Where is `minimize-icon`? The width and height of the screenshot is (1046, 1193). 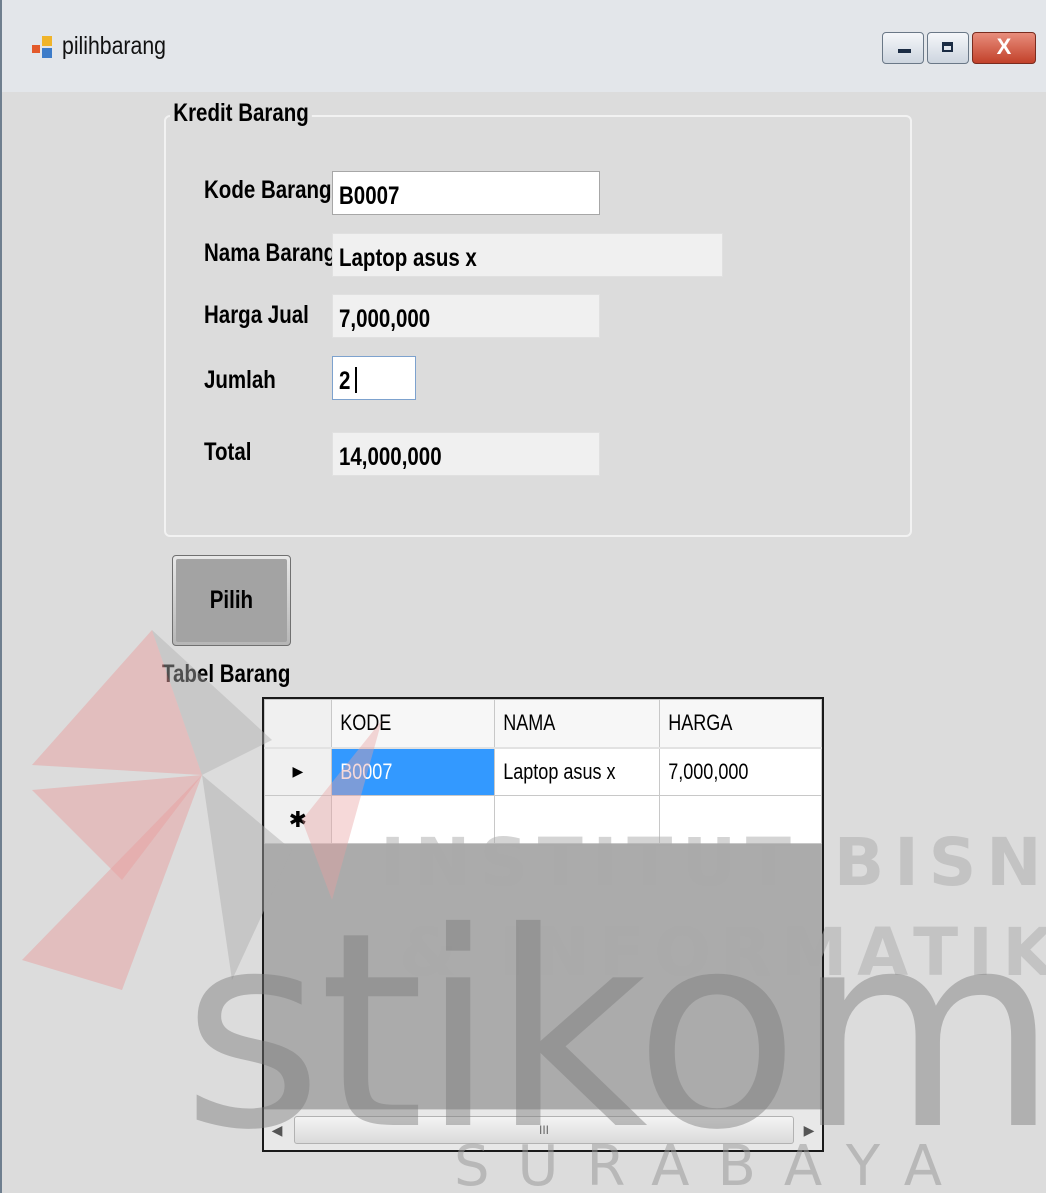
minimize-icon is located at coordinates (904, 51).